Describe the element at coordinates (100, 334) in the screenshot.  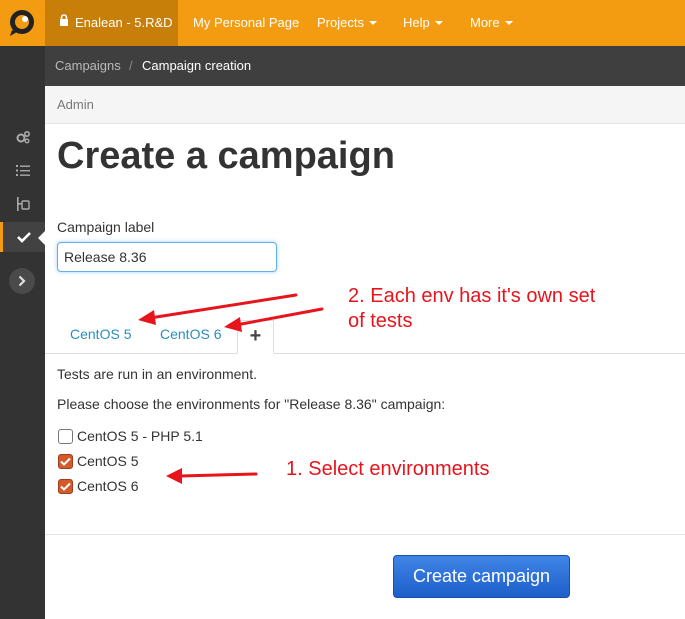
I see `tab-centos-5: CentOS 5` at that location.